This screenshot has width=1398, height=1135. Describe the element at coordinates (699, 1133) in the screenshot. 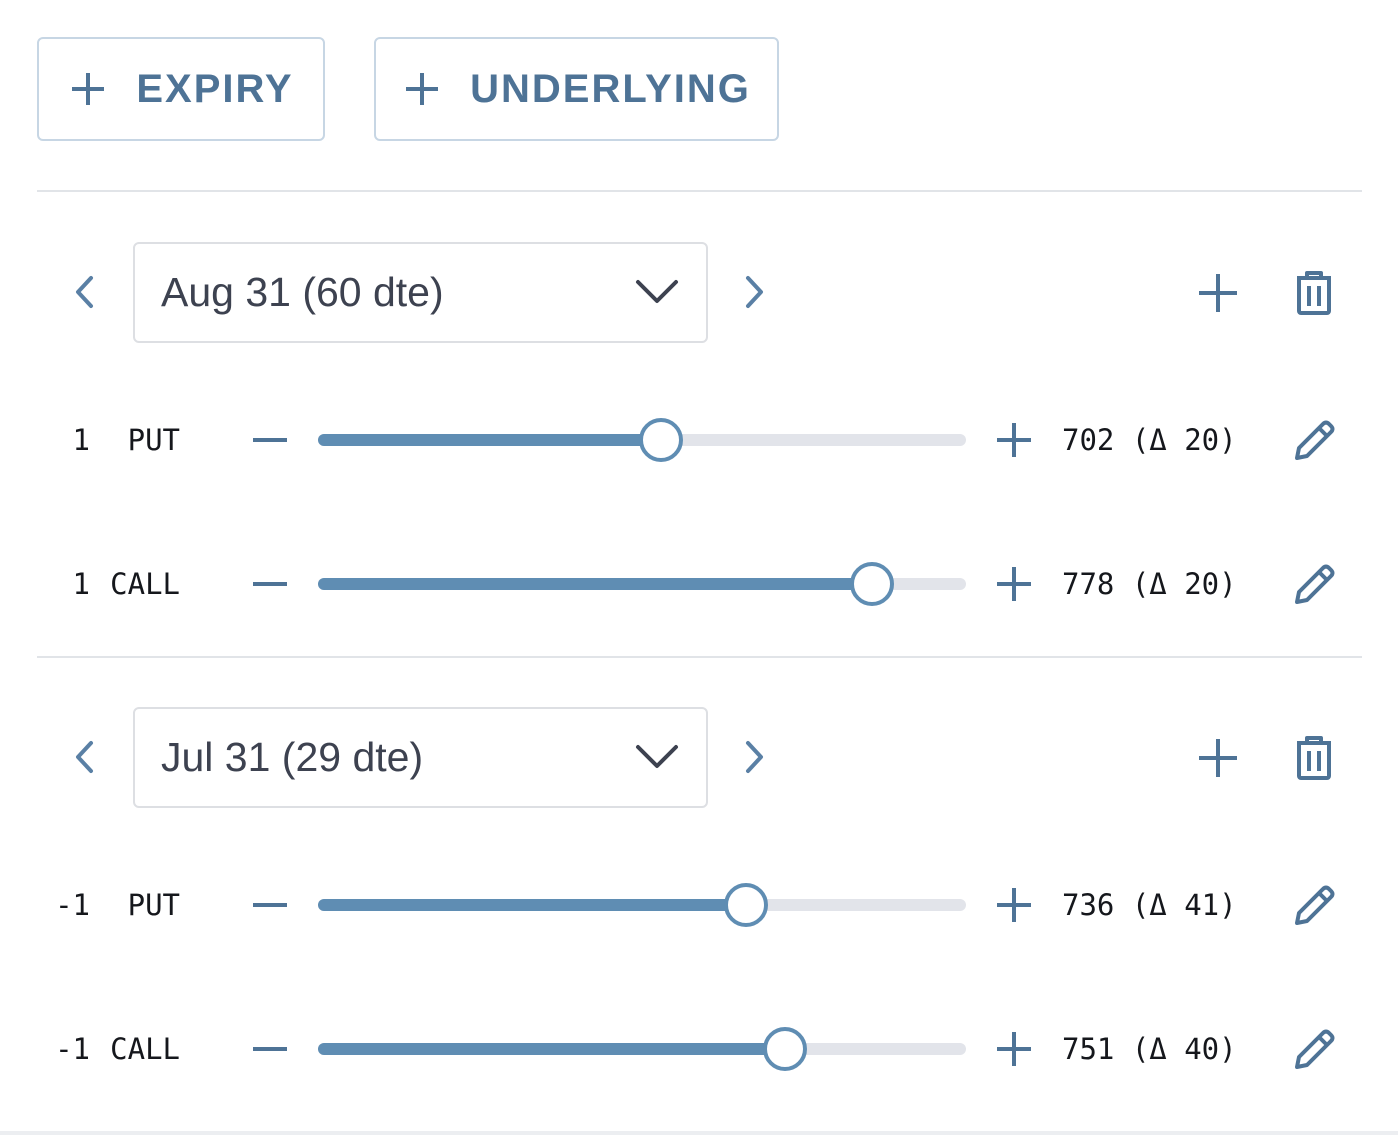

I see `panel-bottom-edge` at that location.